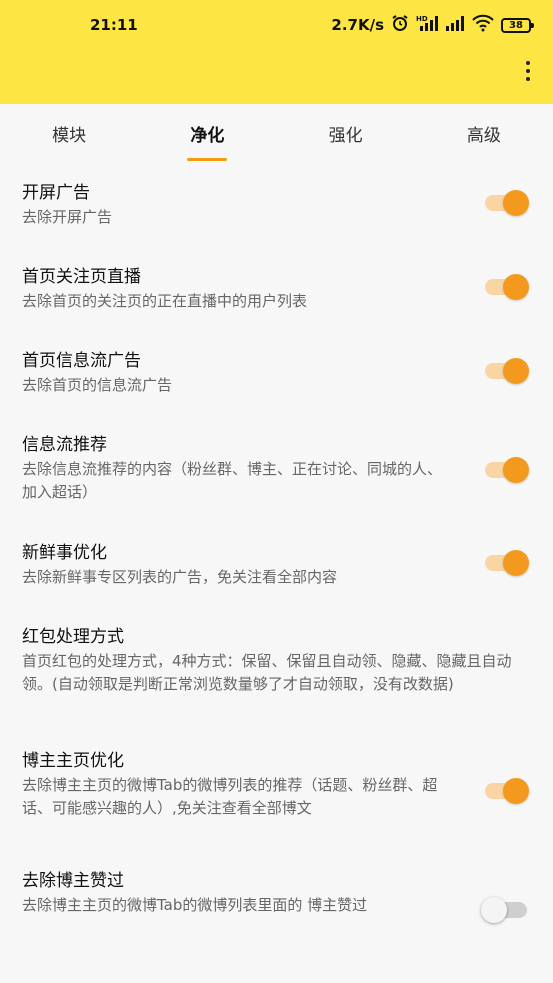 The image size is (553, 983). What do you see at coordinates (400, 25) in the screenshot?
I see `alarm-icon` at bounding box center [400, 25].